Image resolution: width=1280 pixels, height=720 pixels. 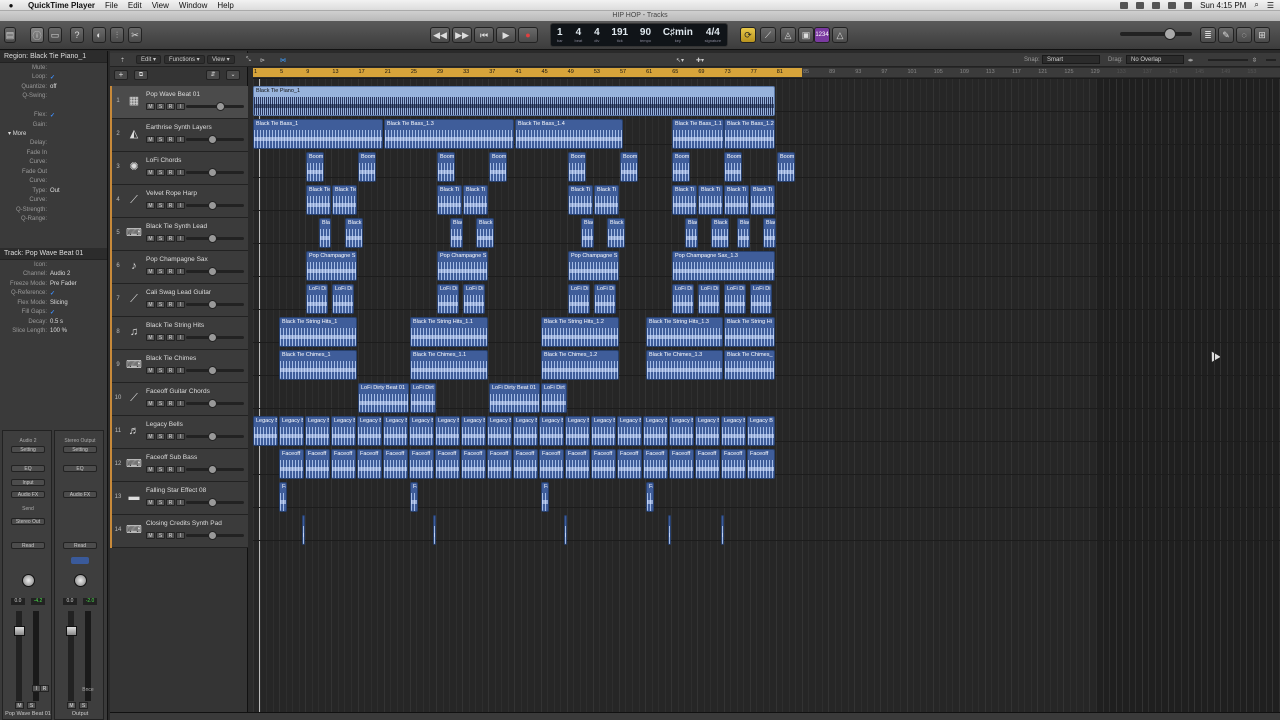 I want to click on region-param-value: ✓, so click(x=52, y=115).